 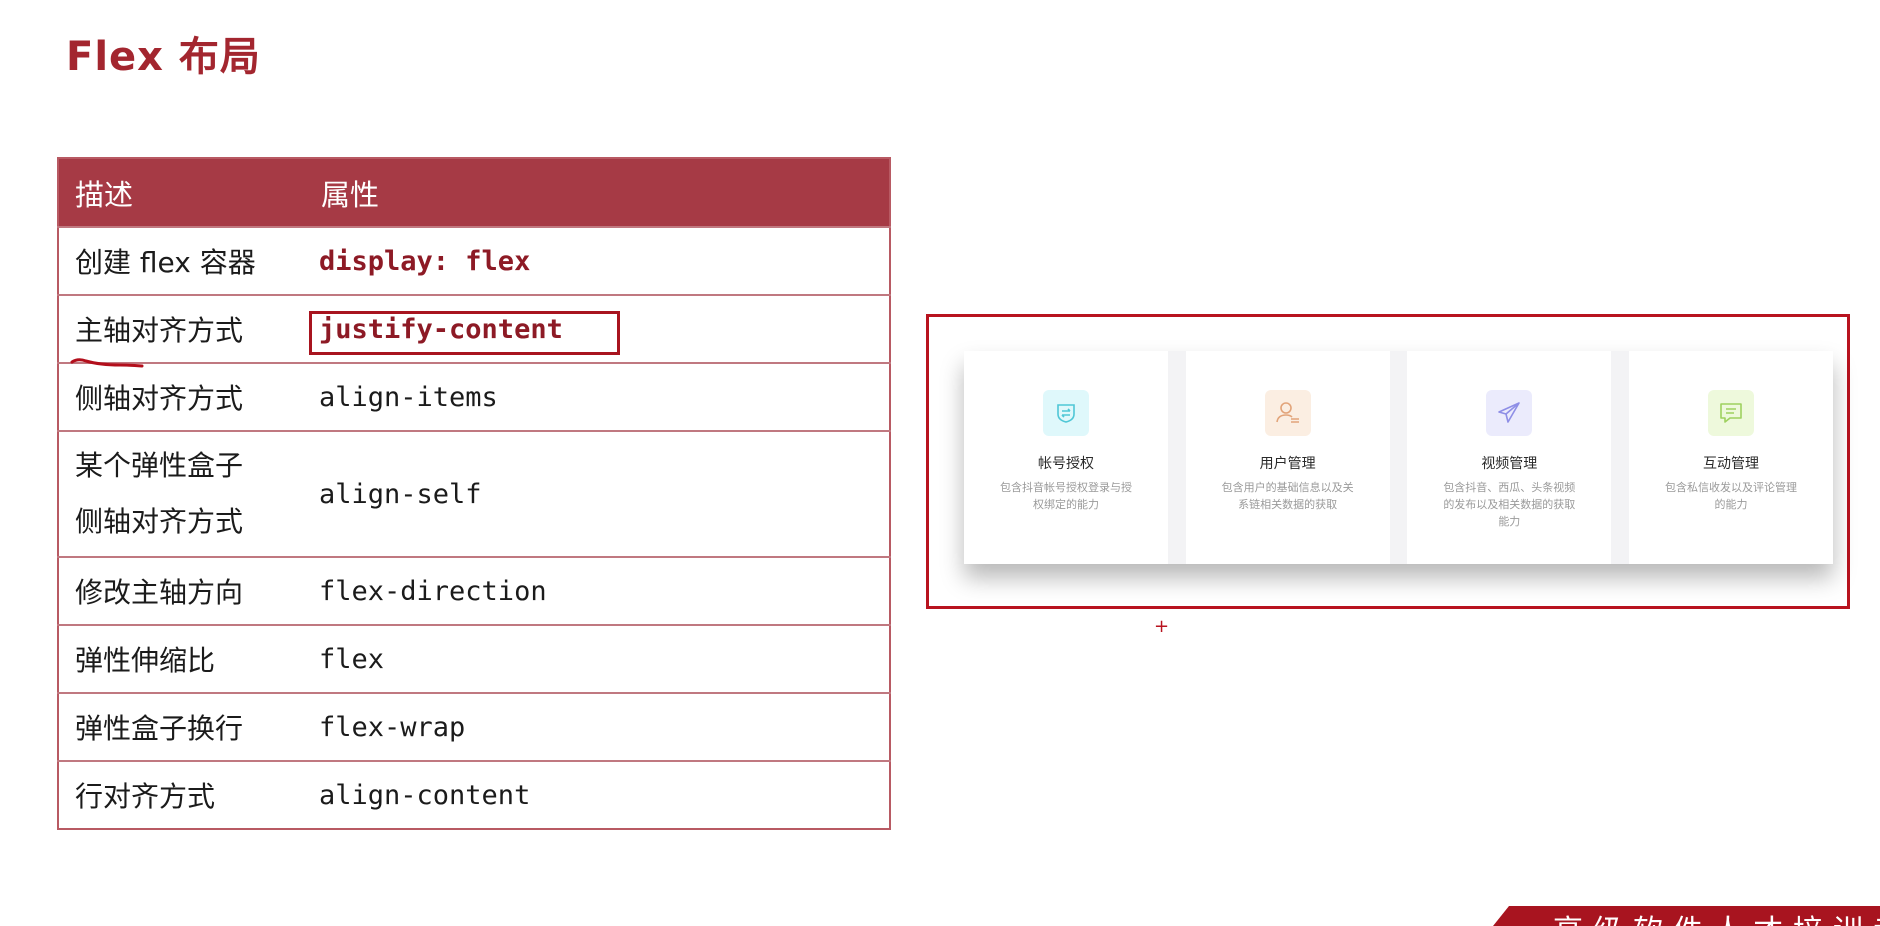 I want to click on table-row: 弹性伸缩比 flex, so click(x=474, y=658).